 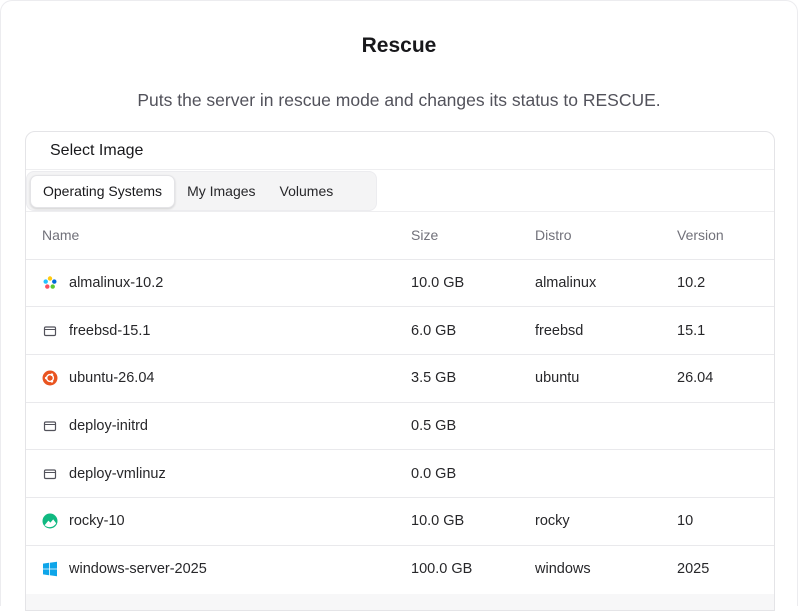 I want to click on almalinux-logo-icon, so click(x=50, y=283).